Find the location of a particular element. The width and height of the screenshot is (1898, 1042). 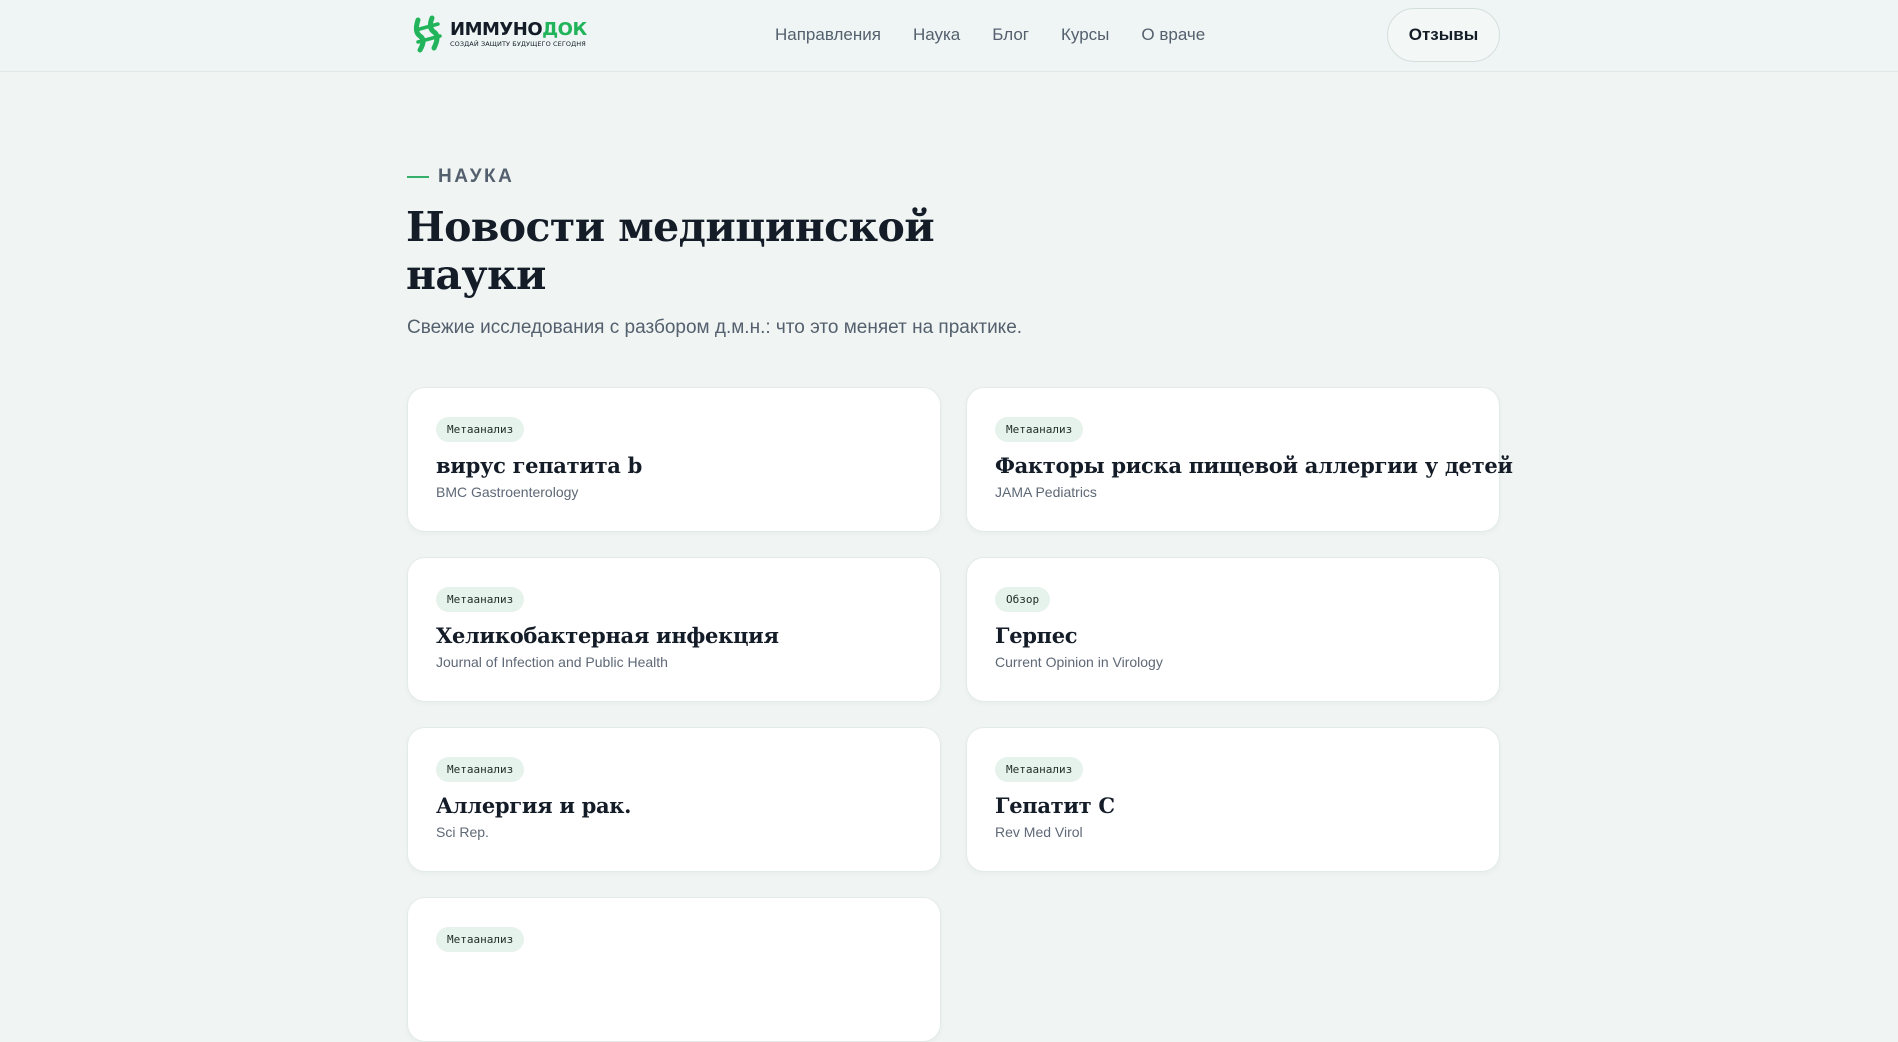

article-source: Sci Rep. is located at coordinates (462, 832).